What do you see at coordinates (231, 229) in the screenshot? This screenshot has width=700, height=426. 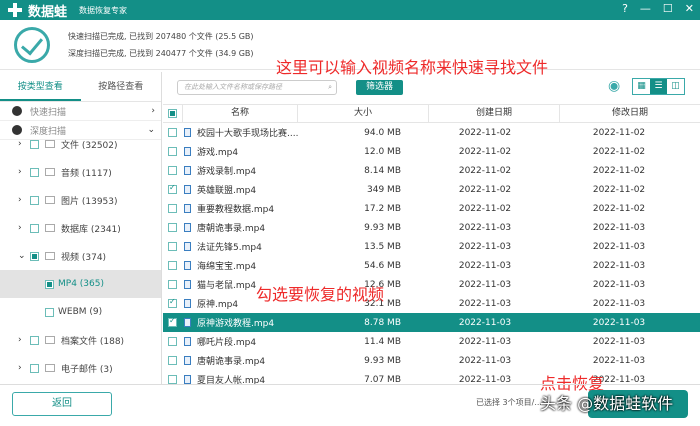 I see `file-name: 唐朝诡事录.mp4` at bounding box center [231, 229].